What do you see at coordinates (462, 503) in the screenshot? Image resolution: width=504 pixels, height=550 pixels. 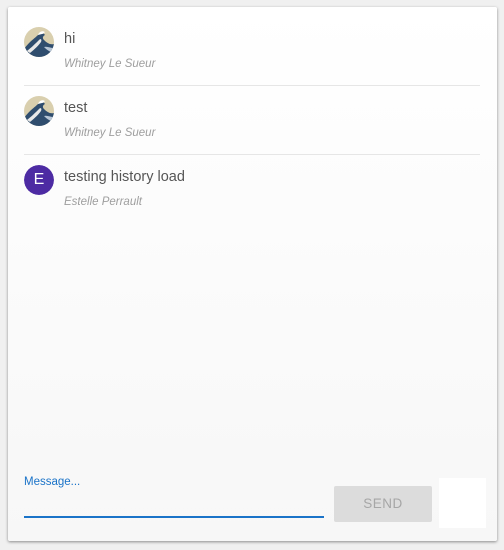 I see `attachment-area` at bounding box center [462, 503].